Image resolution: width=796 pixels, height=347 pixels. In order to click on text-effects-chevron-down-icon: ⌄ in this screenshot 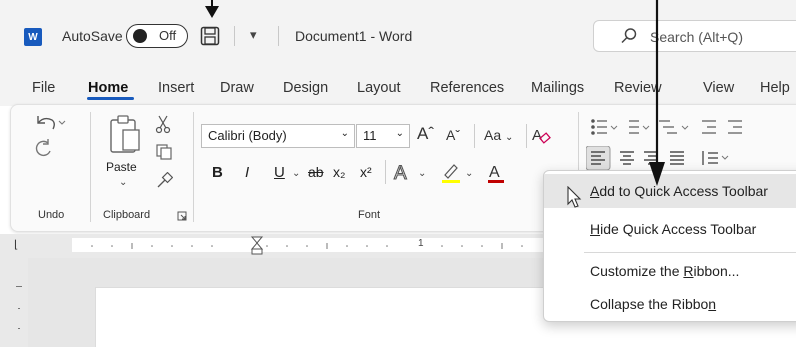, I will do `click(422, 173)`.